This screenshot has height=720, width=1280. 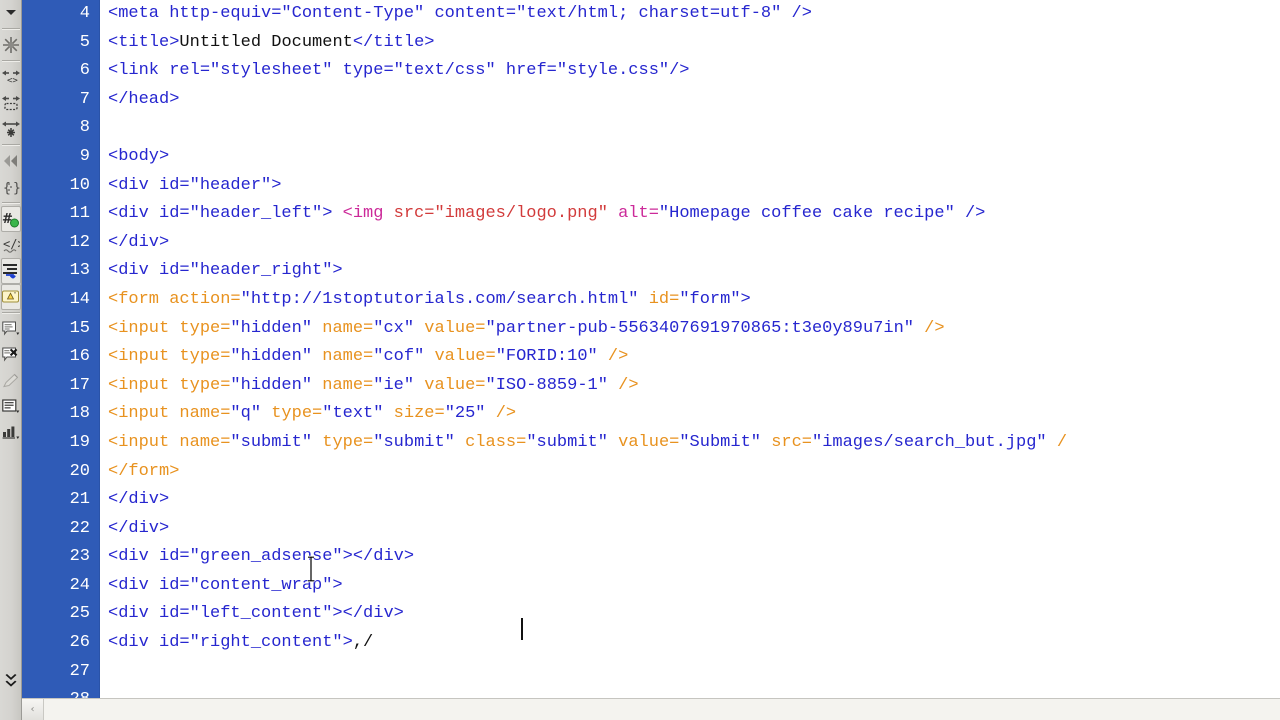 I want to click on line-number: 4, so click(x=56, y=14).